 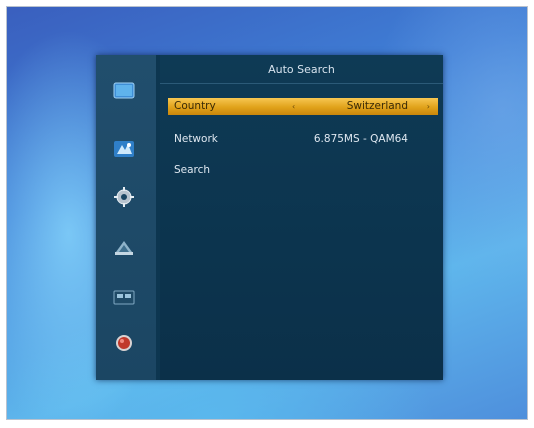 What do you see at coordinates (124, 297) in the screenshot?
I see `media-icon` at bounding box center [124, 297].